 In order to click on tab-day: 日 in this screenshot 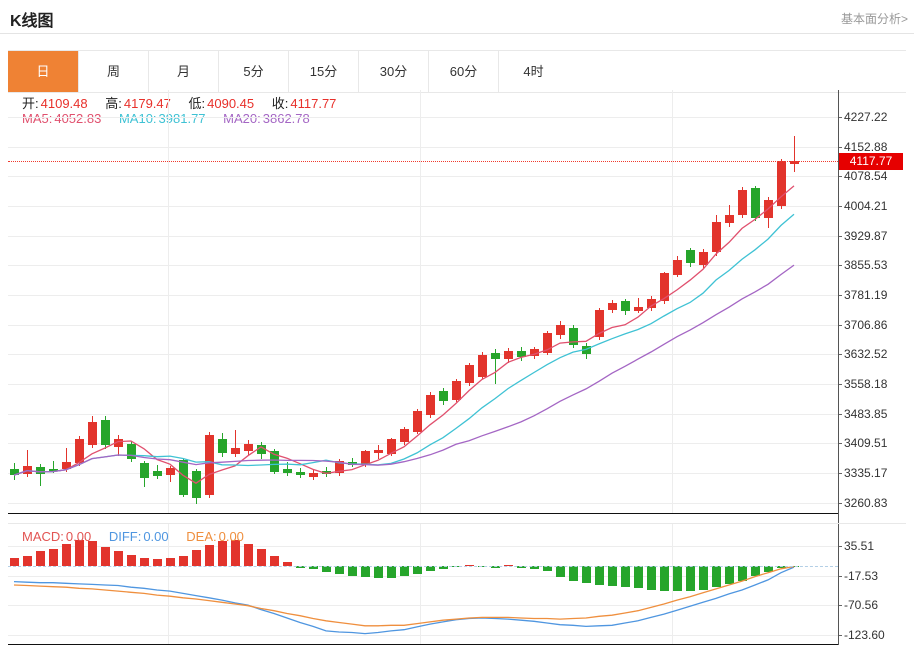, I will do `click(43, 71)`.